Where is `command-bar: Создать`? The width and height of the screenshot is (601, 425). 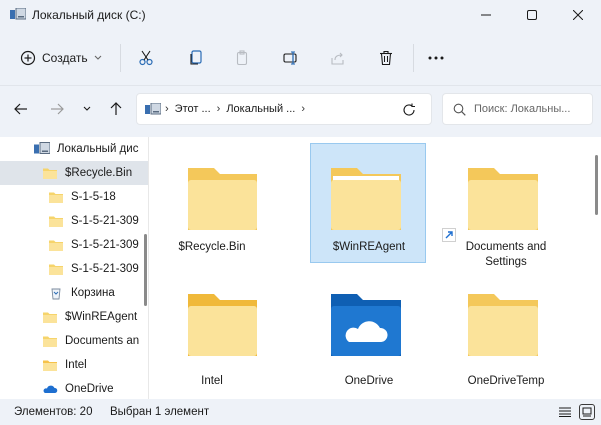 command-bar: Создать is located at coordinates (300, 58).